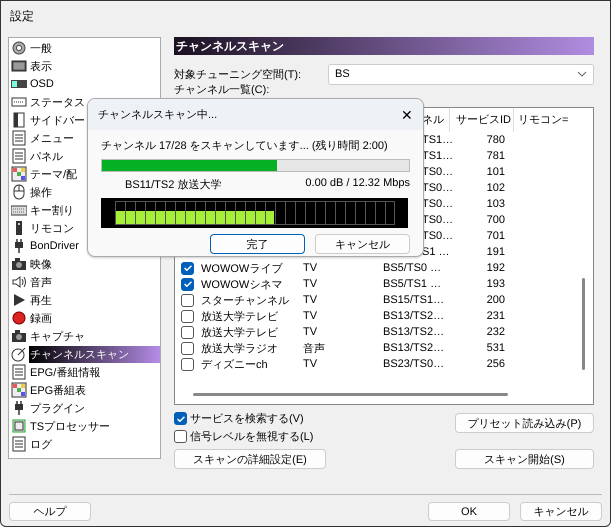 This screenshot has height=527, width=611. I want to click on service-name-cell-text: WOWOWシネマ, so click(242, 285).